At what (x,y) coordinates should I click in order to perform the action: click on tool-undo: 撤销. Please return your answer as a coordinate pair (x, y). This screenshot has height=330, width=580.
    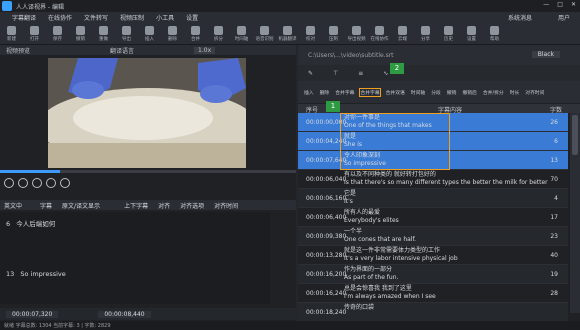
    Looking at the image, I should click on (452, 92).